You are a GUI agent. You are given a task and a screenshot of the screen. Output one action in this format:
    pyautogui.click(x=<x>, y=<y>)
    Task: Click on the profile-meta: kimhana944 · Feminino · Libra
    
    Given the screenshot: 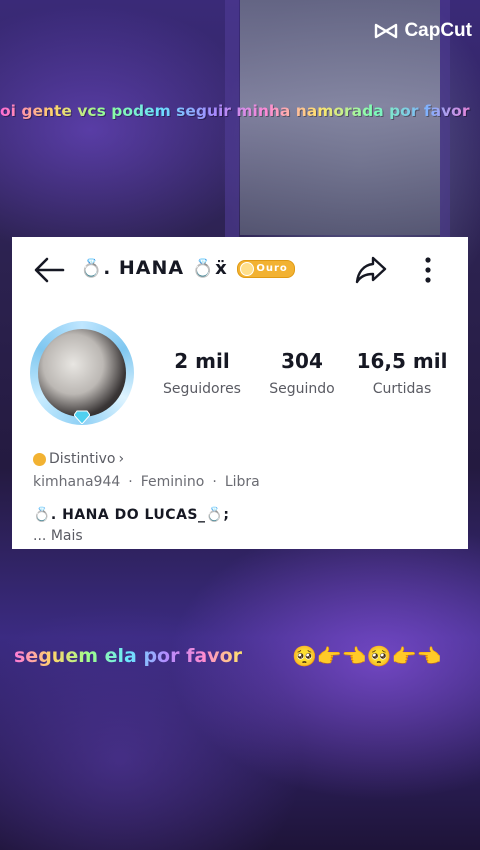 What is the action you would take?
    pyautogui.click(x=146, y=482)
    